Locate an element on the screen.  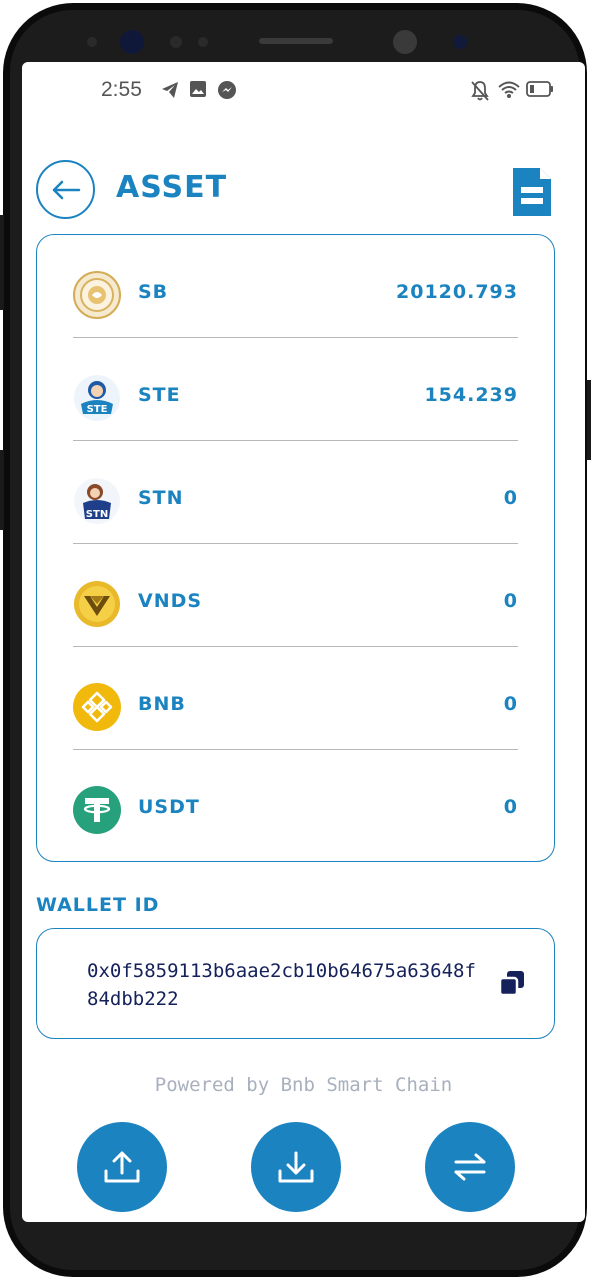
document-icon is located at coordinates (532, 194).